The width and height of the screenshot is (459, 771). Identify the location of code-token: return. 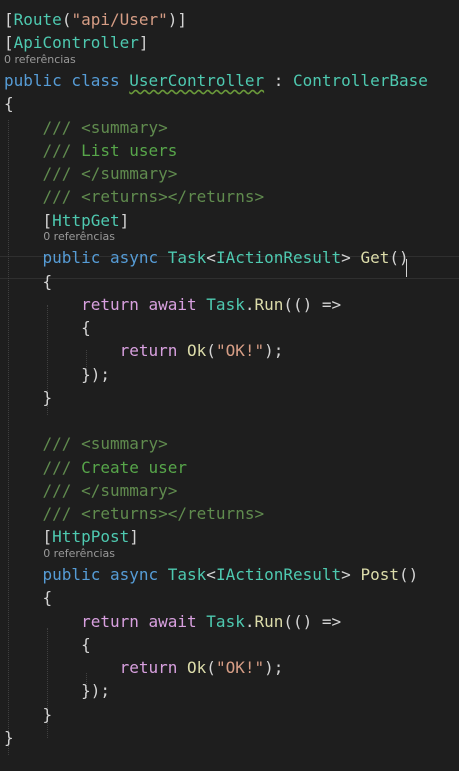
(153, 351).